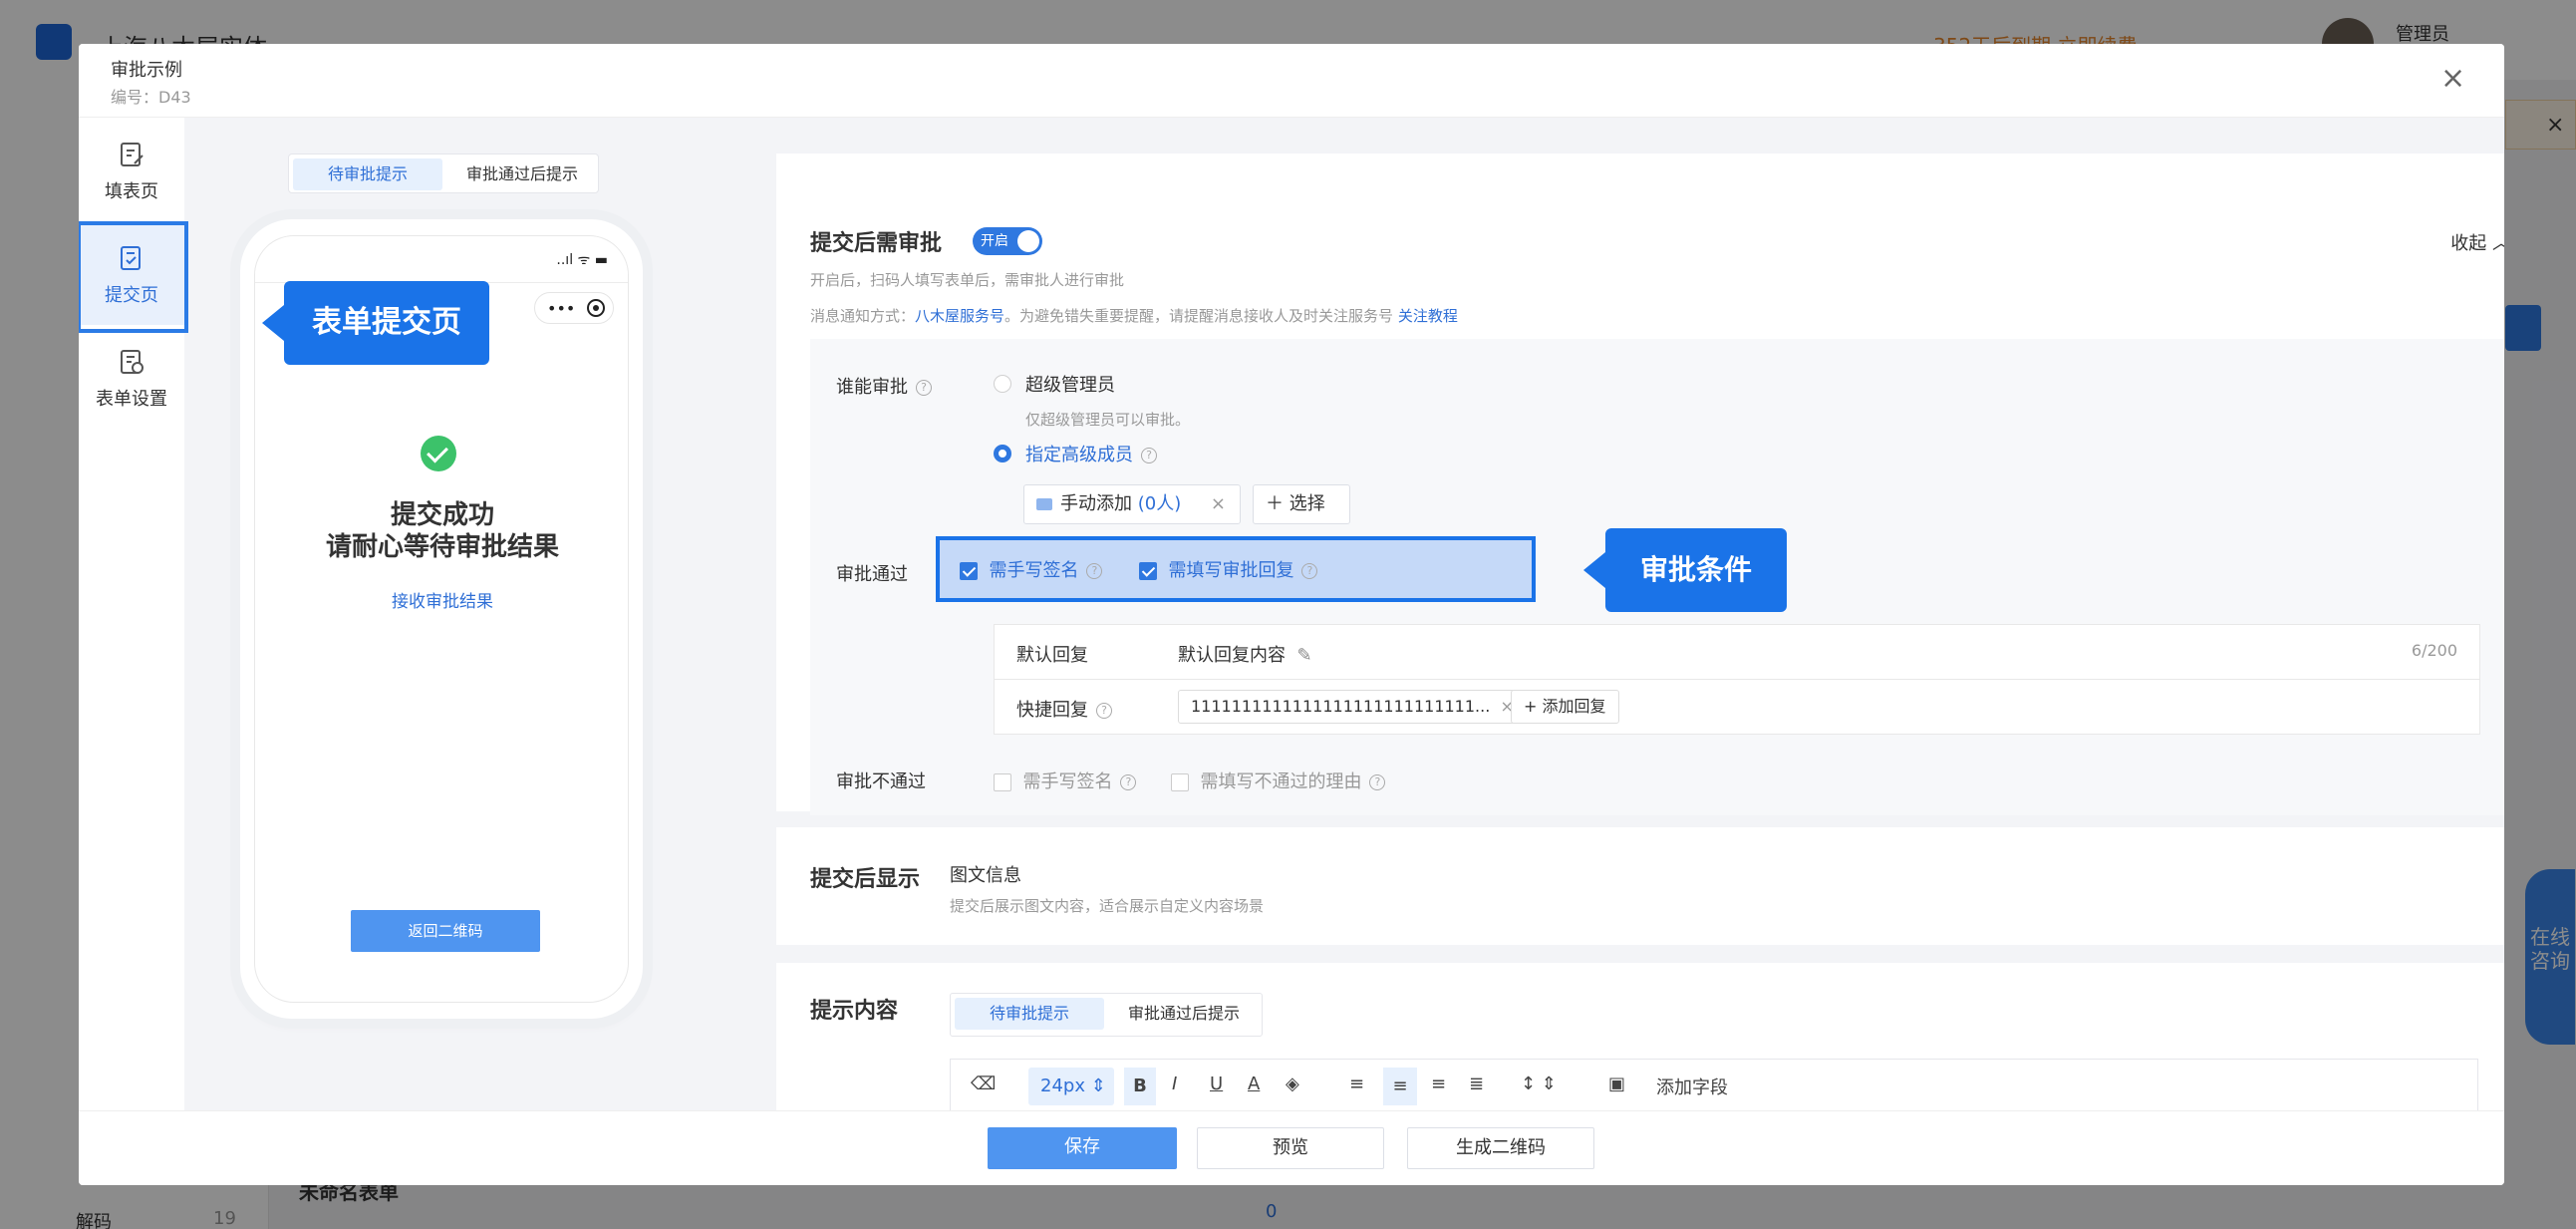  I want to click on reject-signature-text: 需手写签名, so click(1067, 781).